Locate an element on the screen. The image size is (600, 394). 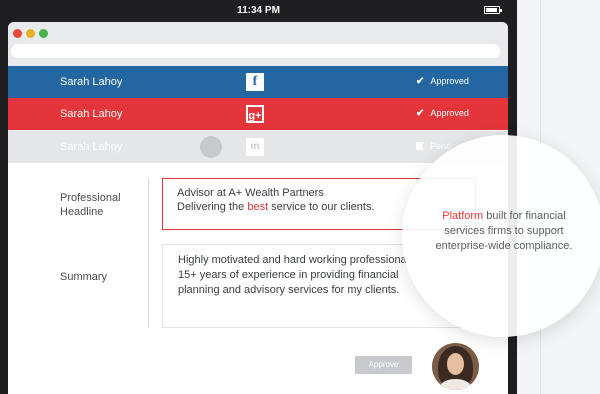
approval-row-linkedin: Sarah Lahoy in Pend is located at coordinates (258, 147).